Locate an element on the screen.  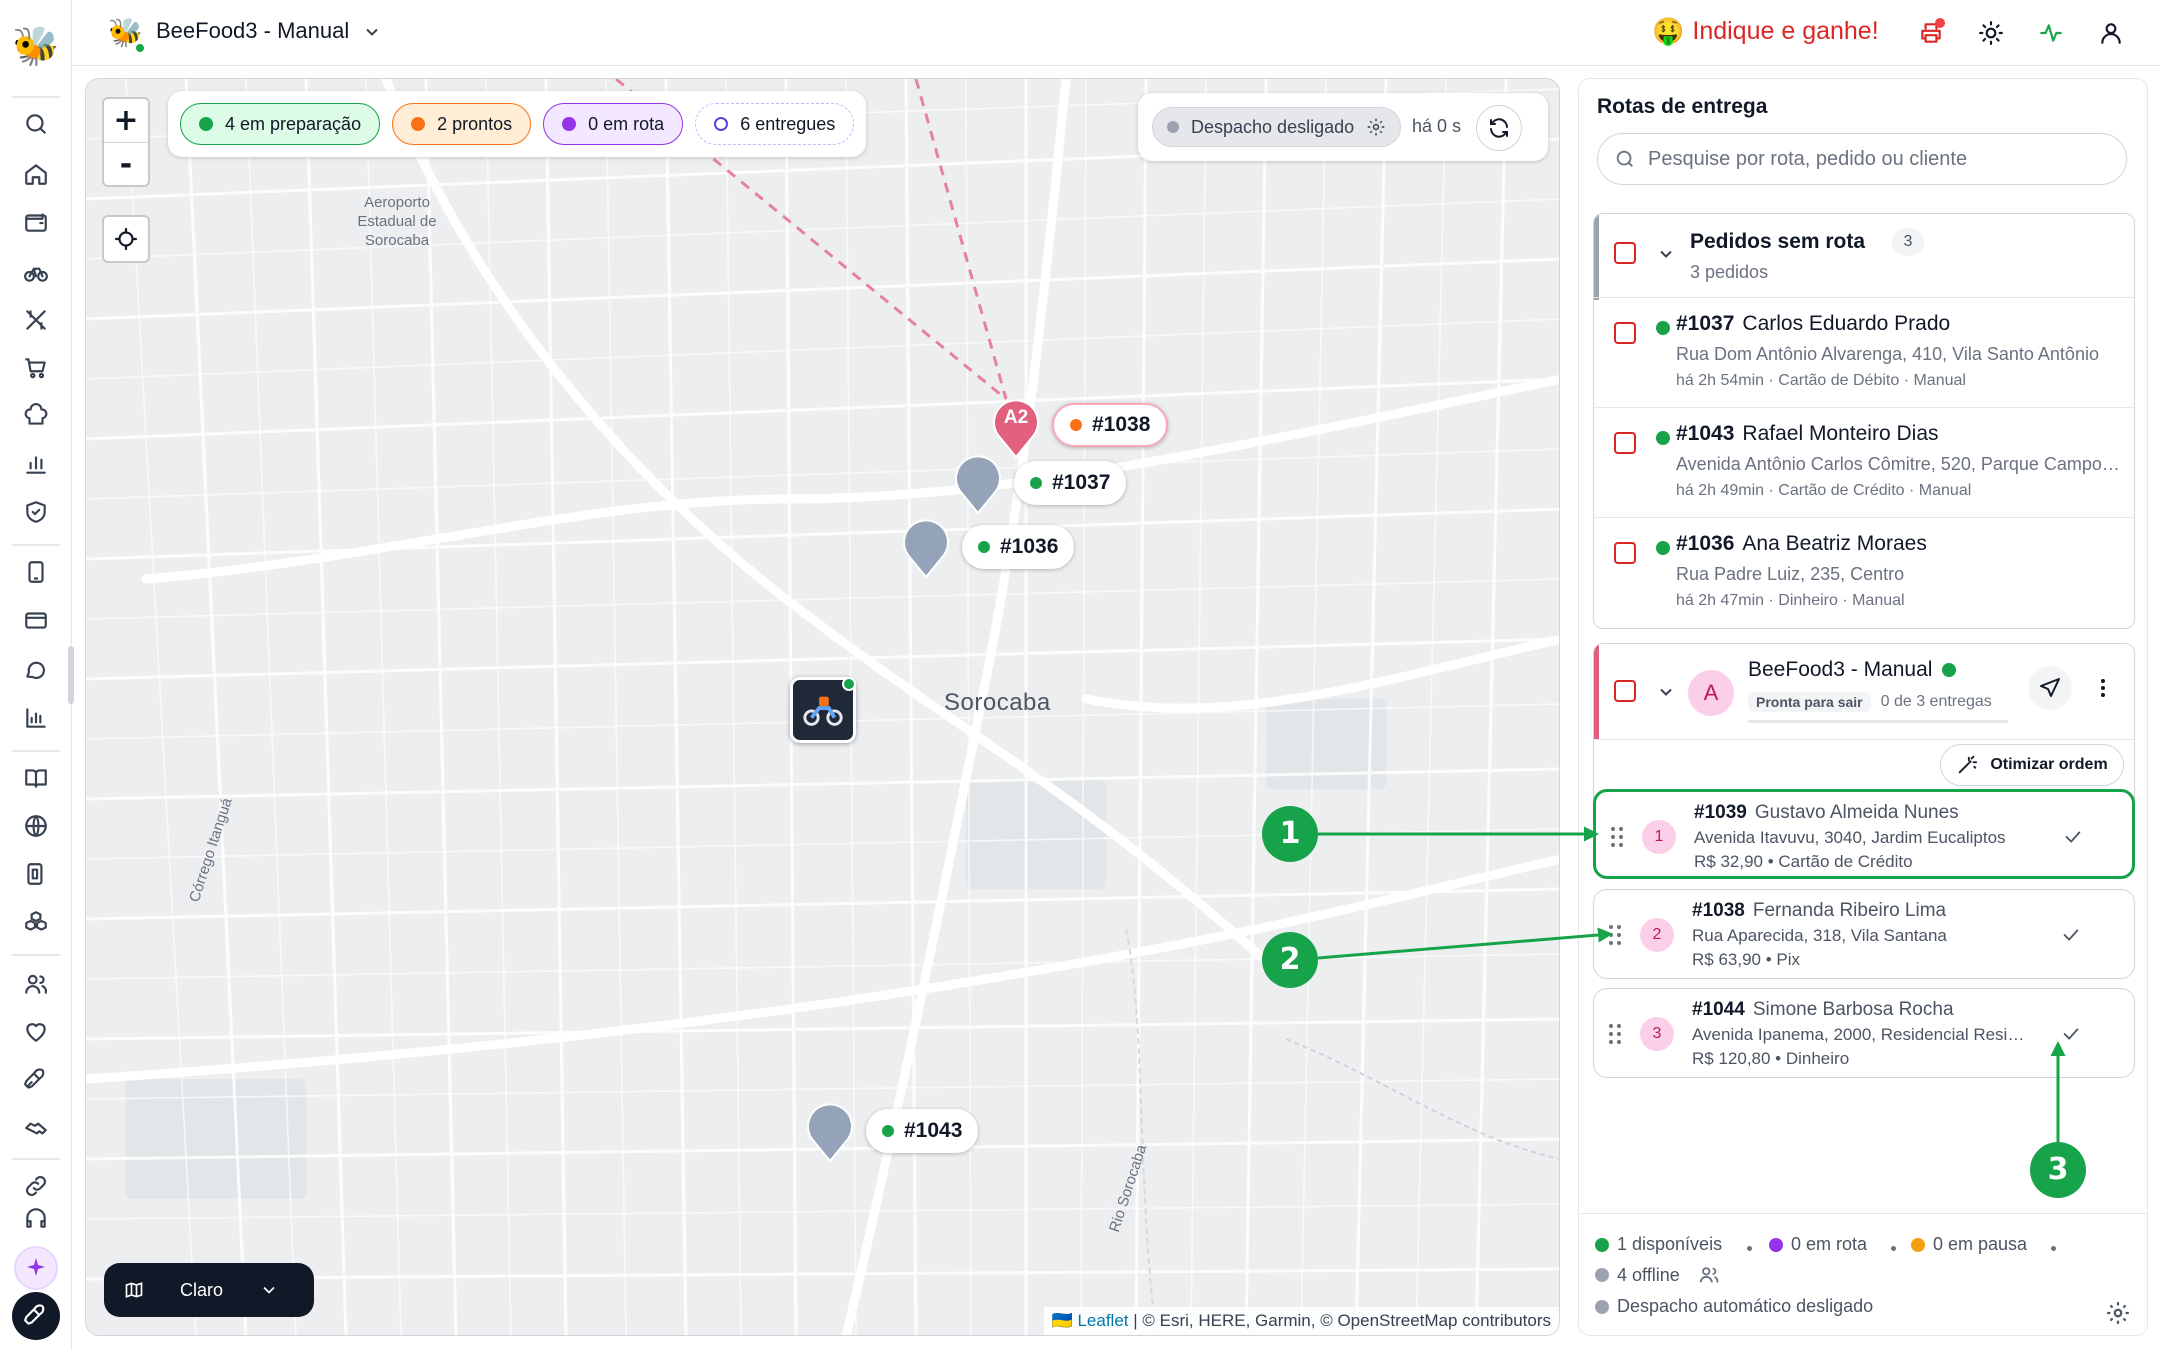
map-theme-selector: Claro is located at coordinates (209, 1290).